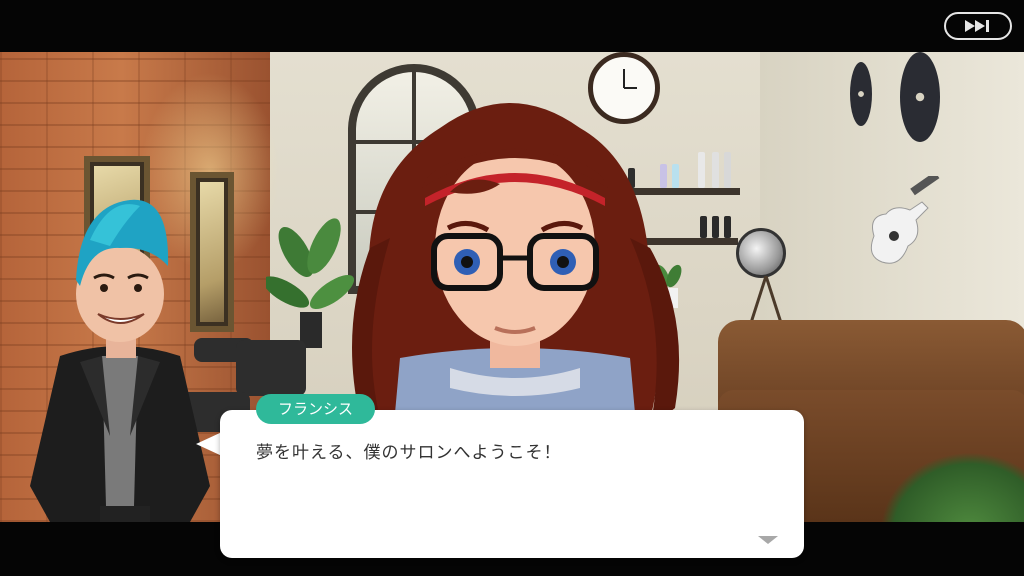 This screenshot has width=1024, height=576. I want to click on studio-lamp, so click(761, 253).